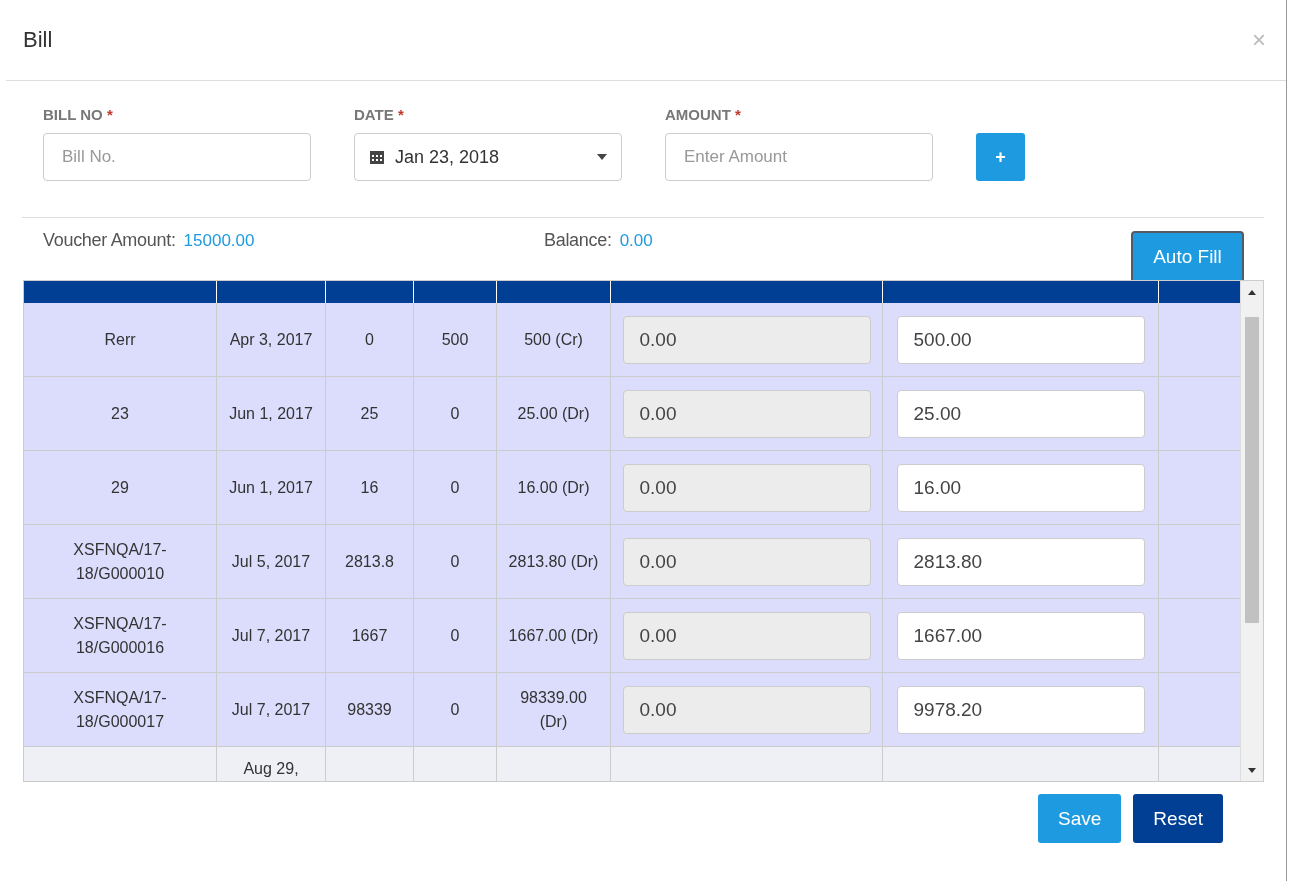  What do you see at coordinates (553, 339) in the screenshot?
I see `table-cell-text: 500 (Cr)` at bounding box center [553, 339].